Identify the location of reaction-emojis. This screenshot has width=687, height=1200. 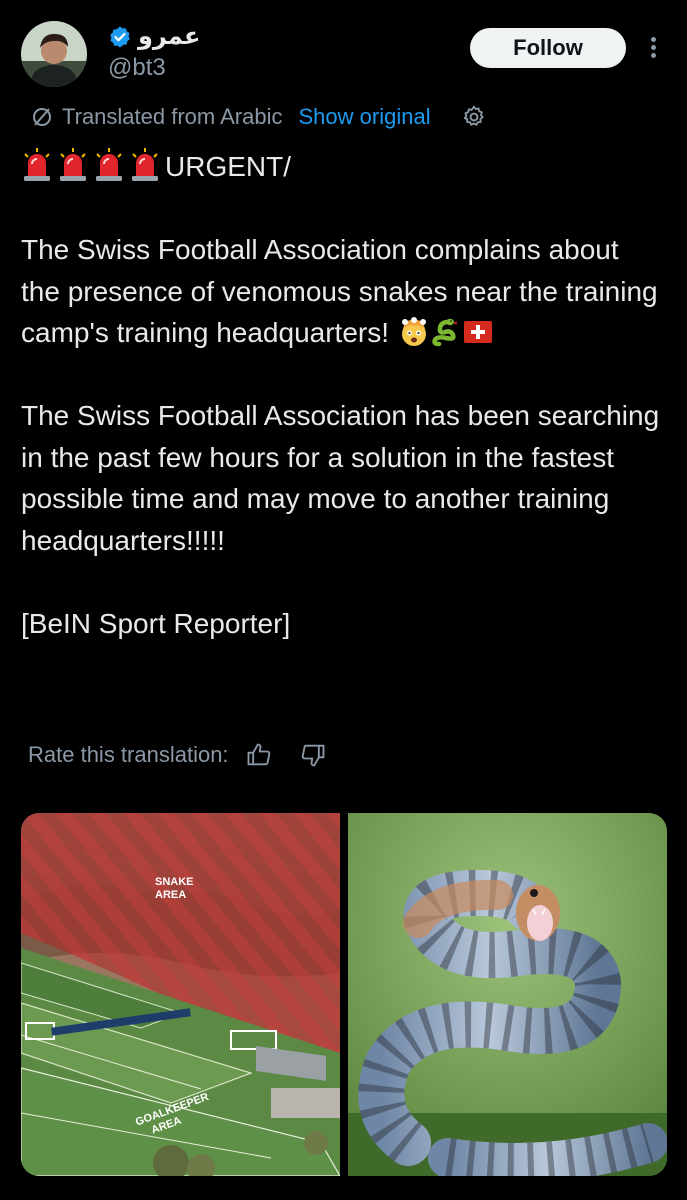
(445, 332).